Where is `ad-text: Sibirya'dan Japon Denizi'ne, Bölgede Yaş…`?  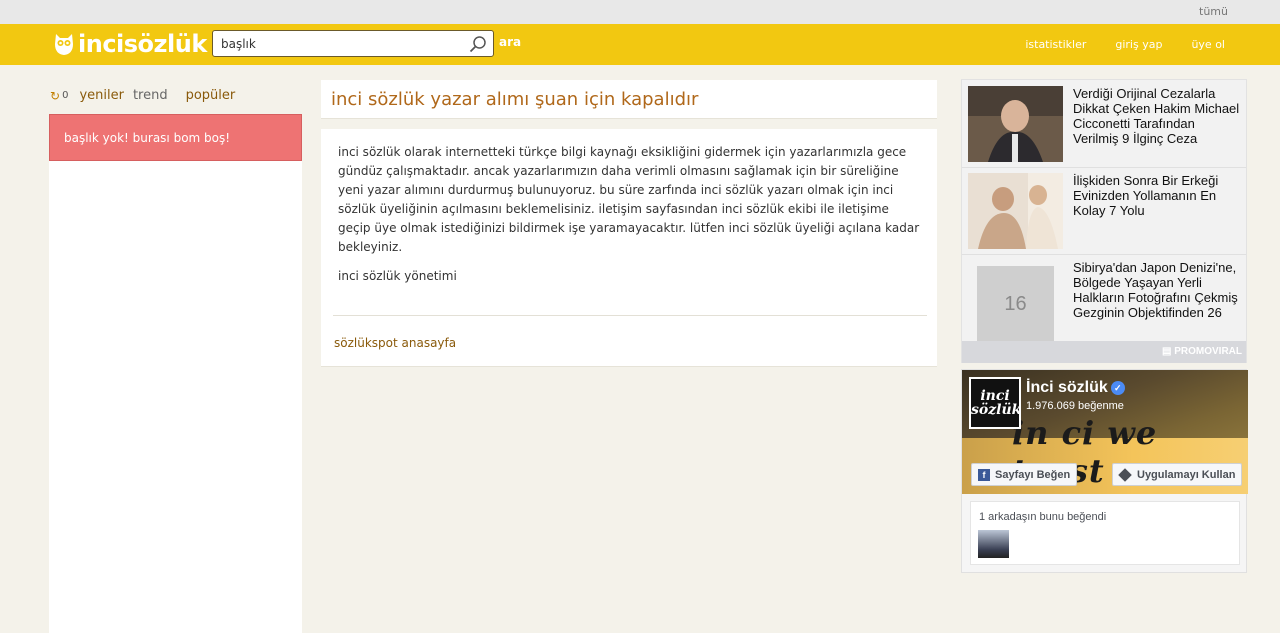 ad-text: Sibirya'dan Japon Denizi'ne, Bölgede Yaş… is located at coordinates (1155, 290).